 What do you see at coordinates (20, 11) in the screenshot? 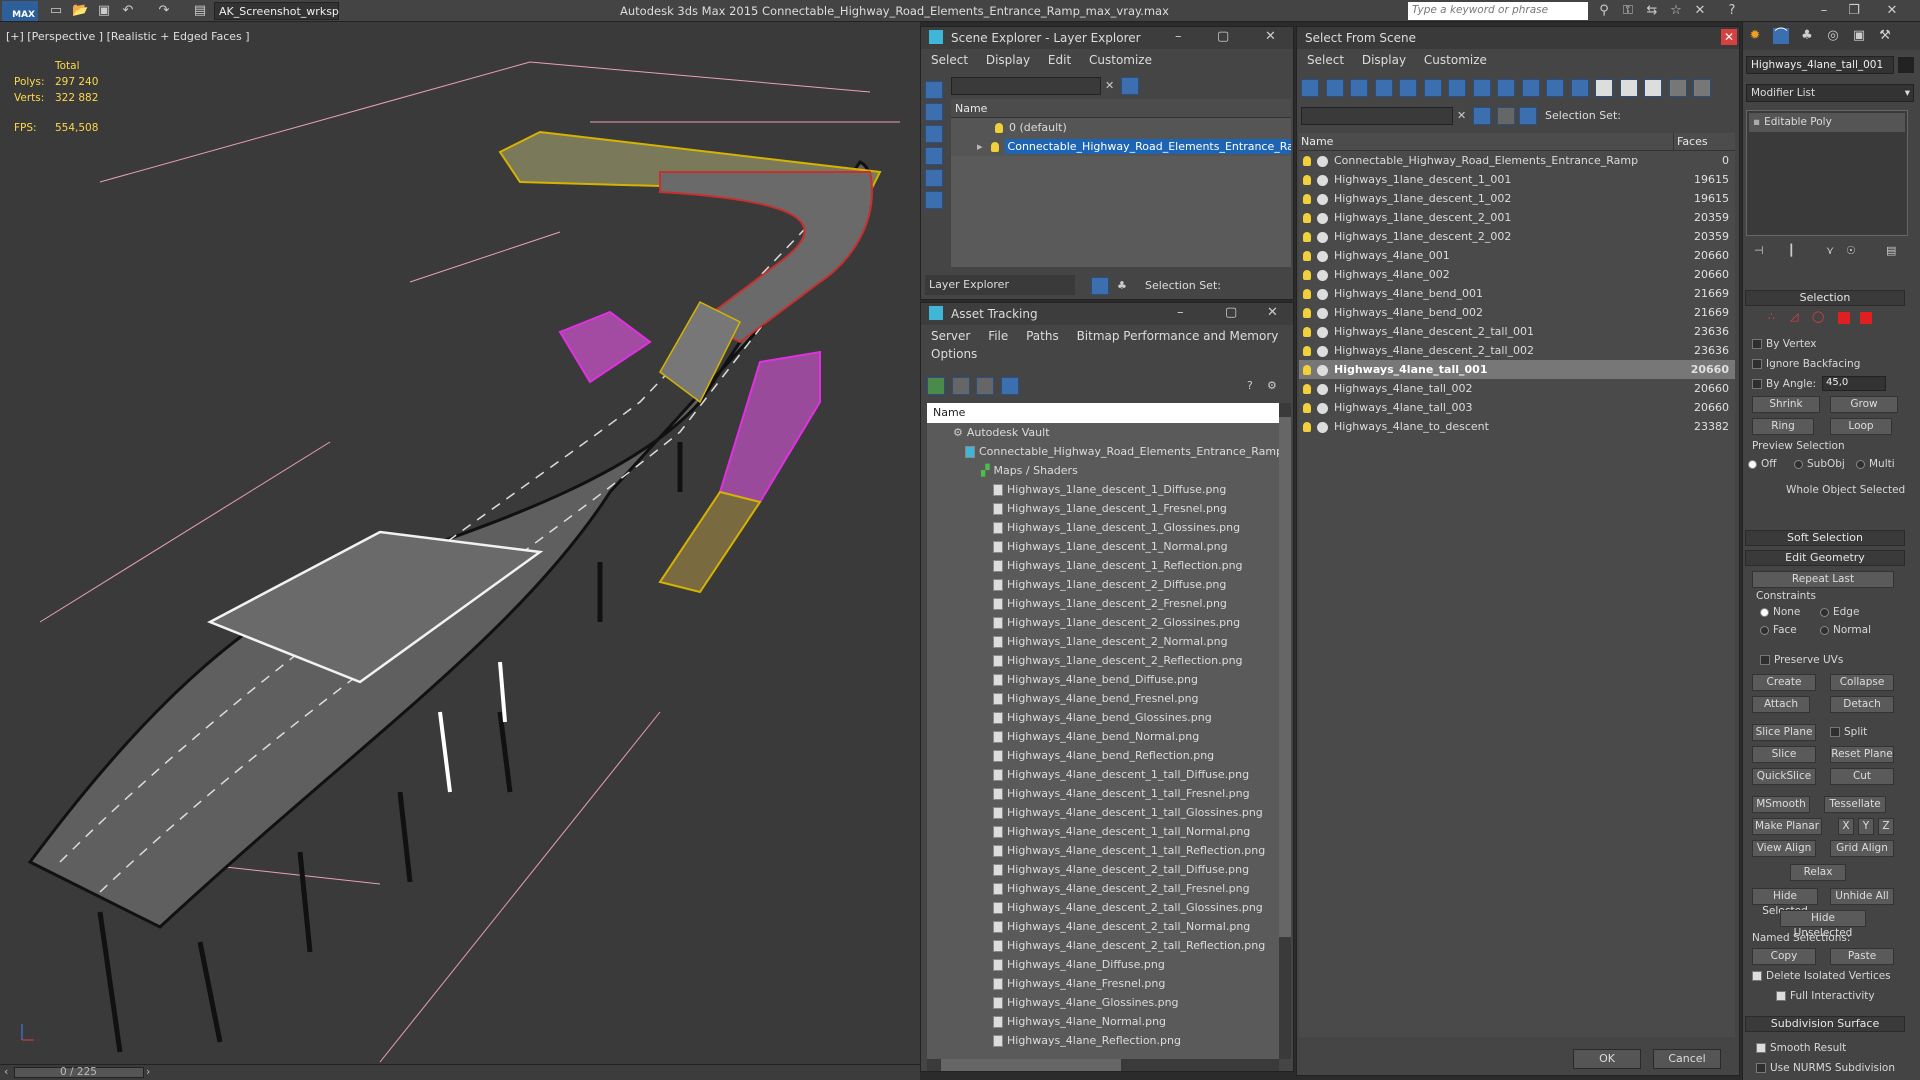
I see `app-logo: MAX` at bounding box center [20, 11].